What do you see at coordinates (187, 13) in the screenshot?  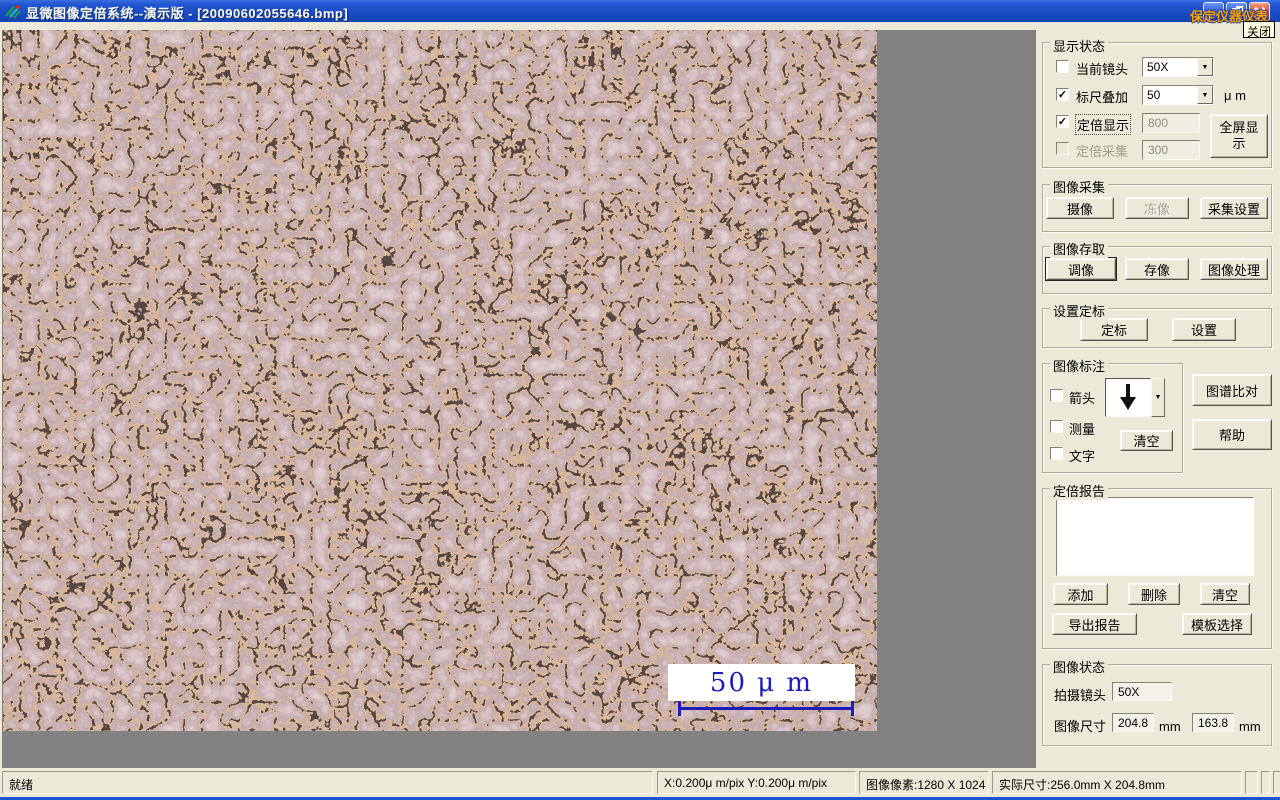 I see `window-title: 显微图像定倍系统--演示版 - [20090602055646.bmp]` at bounding box center [187, 13].